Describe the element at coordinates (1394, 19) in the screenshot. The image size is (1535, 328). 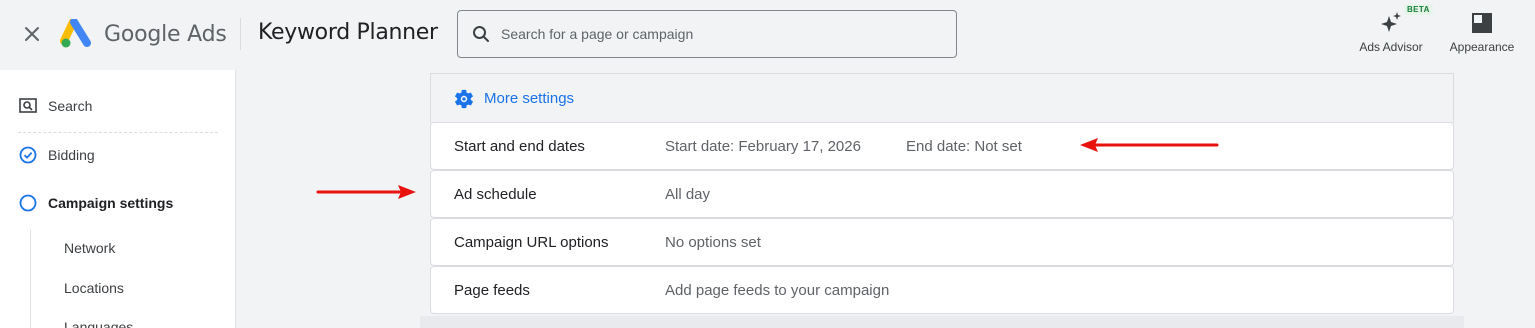
I see `sparkle-icon: BETA` at that location.